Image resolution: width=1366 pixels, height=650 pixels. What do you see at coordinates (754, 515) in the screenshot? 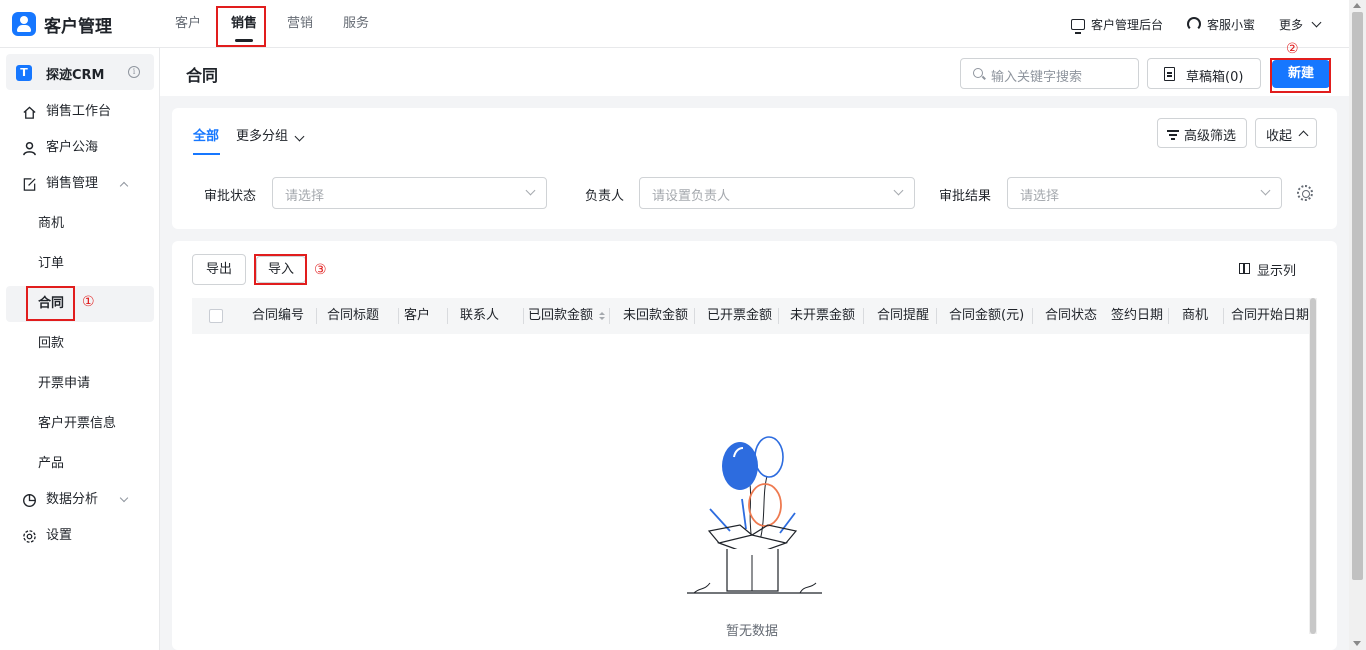
I see `empty-state-illustration` at bounding box center [754, 515].